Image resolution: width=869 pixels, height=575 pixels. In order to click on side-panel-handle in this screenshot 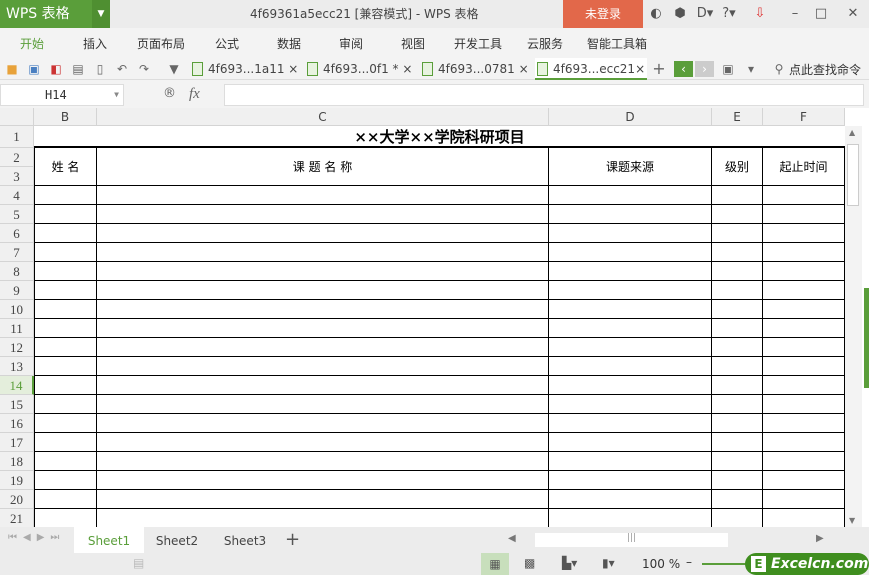, I will do `click(866, 338)`.